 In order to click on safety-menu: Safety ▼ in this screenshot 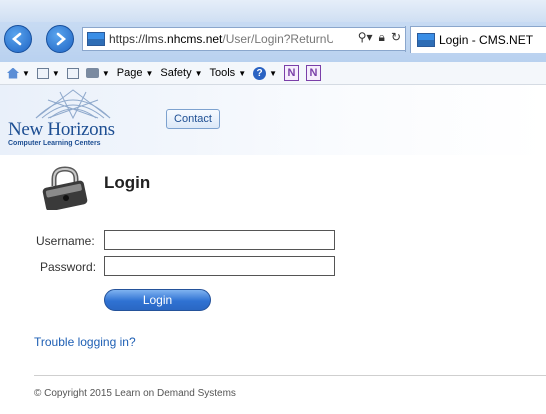, I will do `click(181, 73)`.